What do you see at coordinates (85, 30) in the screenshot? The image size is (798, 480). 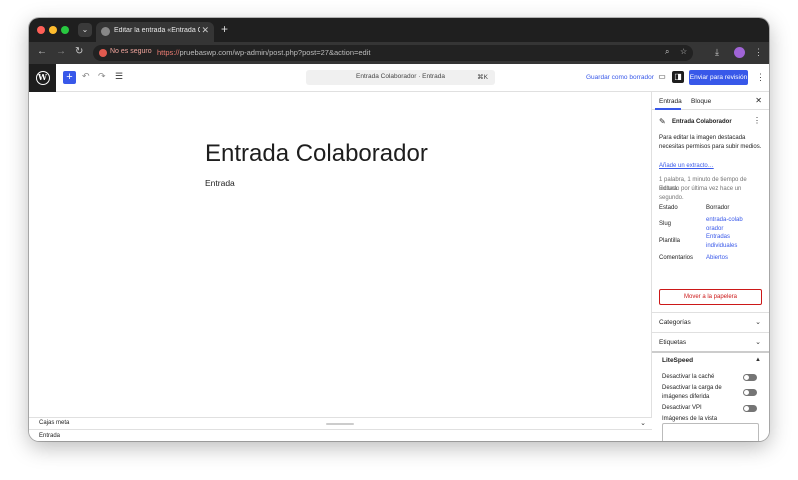 I see `tab-list-chevron-icon: ⌄` at bounding box center [85, 30].